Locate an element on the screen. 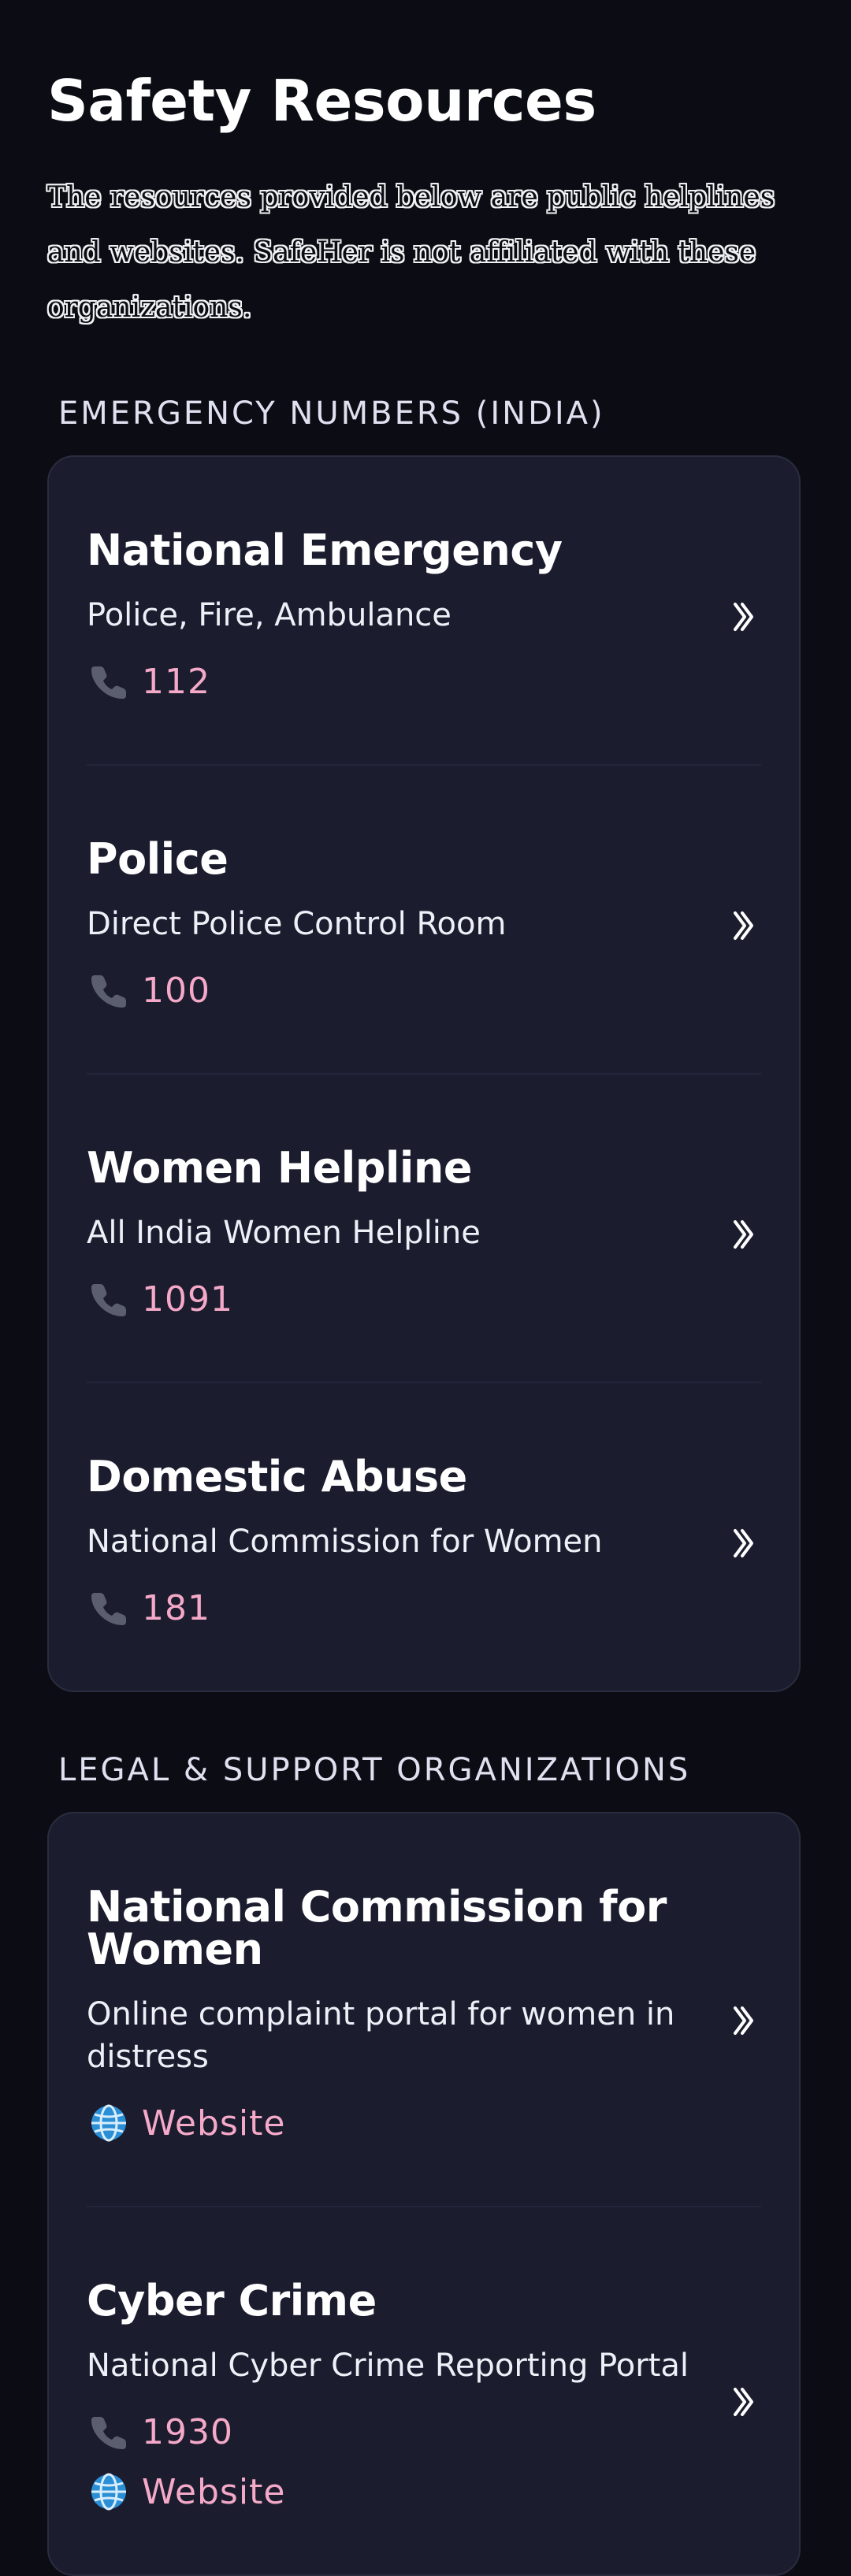 Image resolution: width=851 pixels, height=2576 pixels. resource-description: All India Women Helpline is located at coordinates (284, 1233).